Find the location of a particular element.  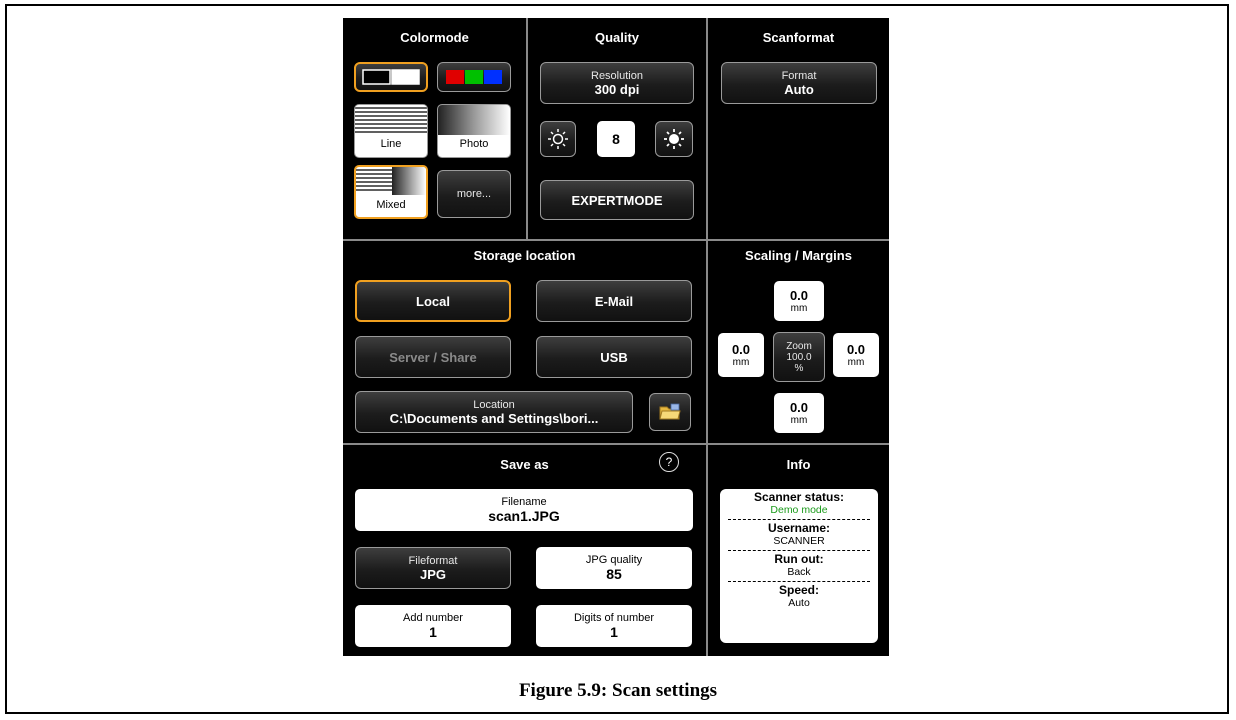

colormode-mixed-button: Mixed is located at coordinates (391, 192).